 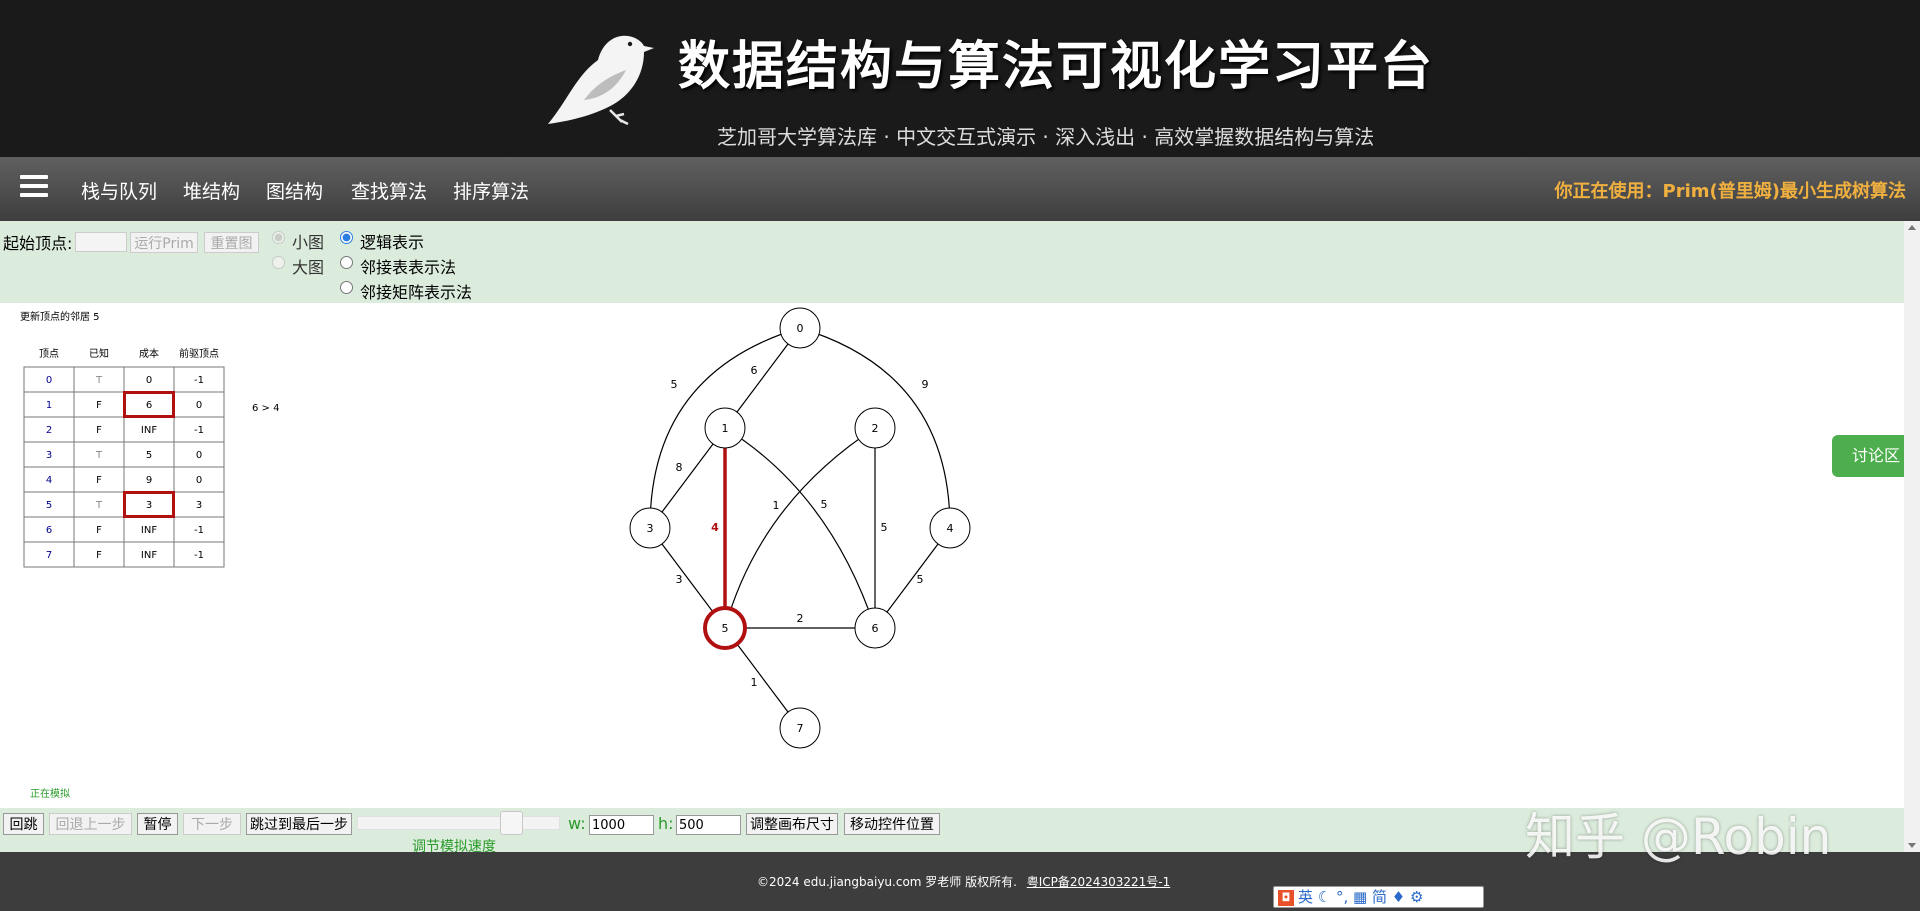 What do you see at coordinates (34, 189) in the screenshot?
I see `hamburger-menu-icon` at bounding box center [34, 189].